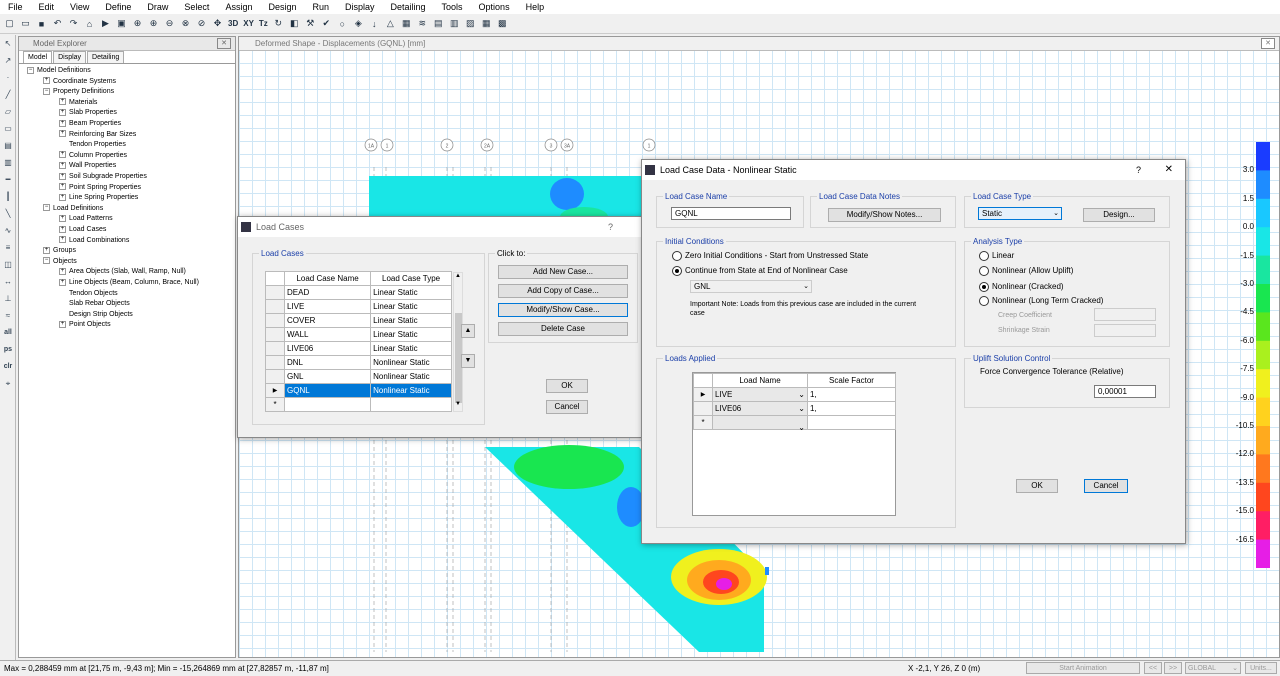  Describe the element at coordinates (406, 23) in the screenshot. I see `stress-icon: ▦` at that location.